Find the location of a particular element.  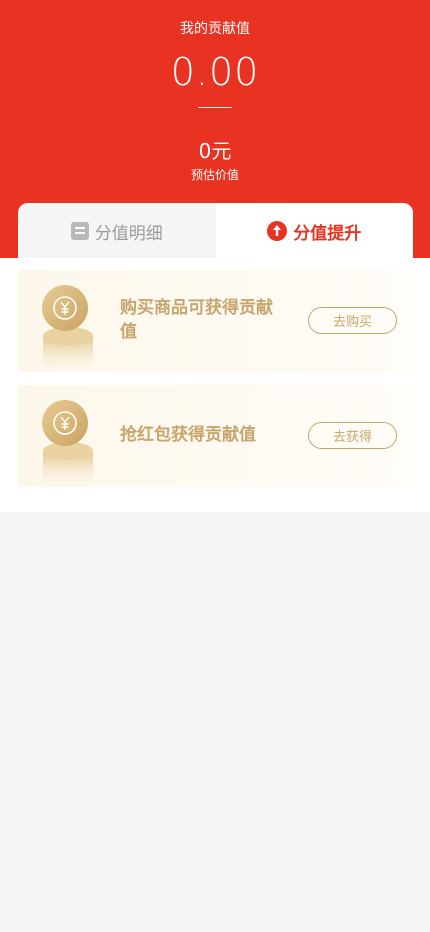

estimated-money-label: 预估价值 is located at coordinates (214, 175).